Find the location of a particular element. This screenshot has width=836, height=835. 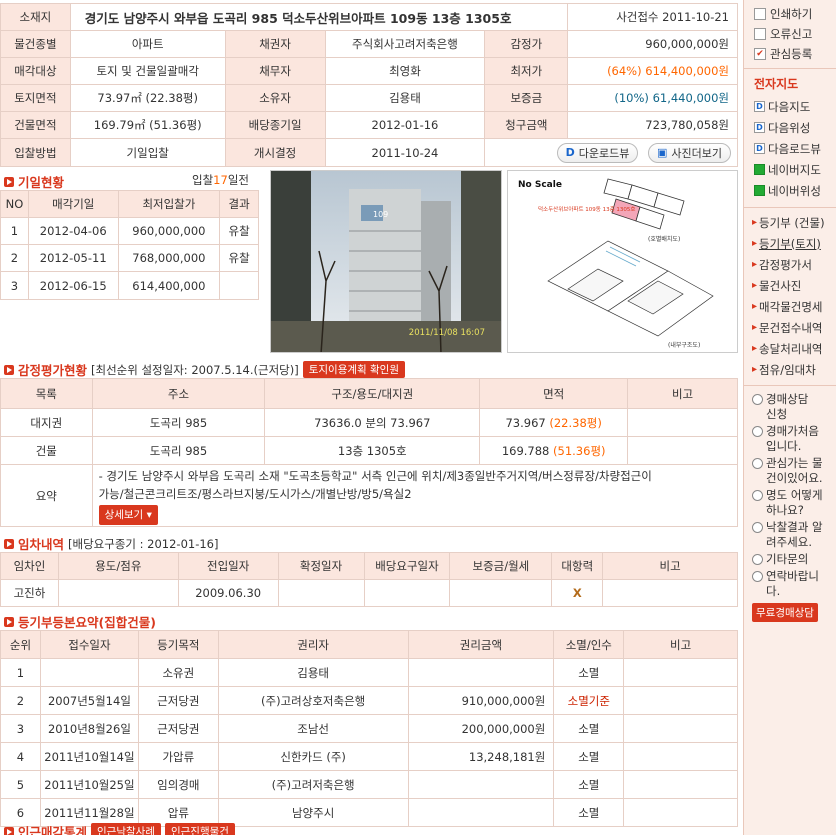

lease-title: 임차내역 is located at coordinates (41, 544).